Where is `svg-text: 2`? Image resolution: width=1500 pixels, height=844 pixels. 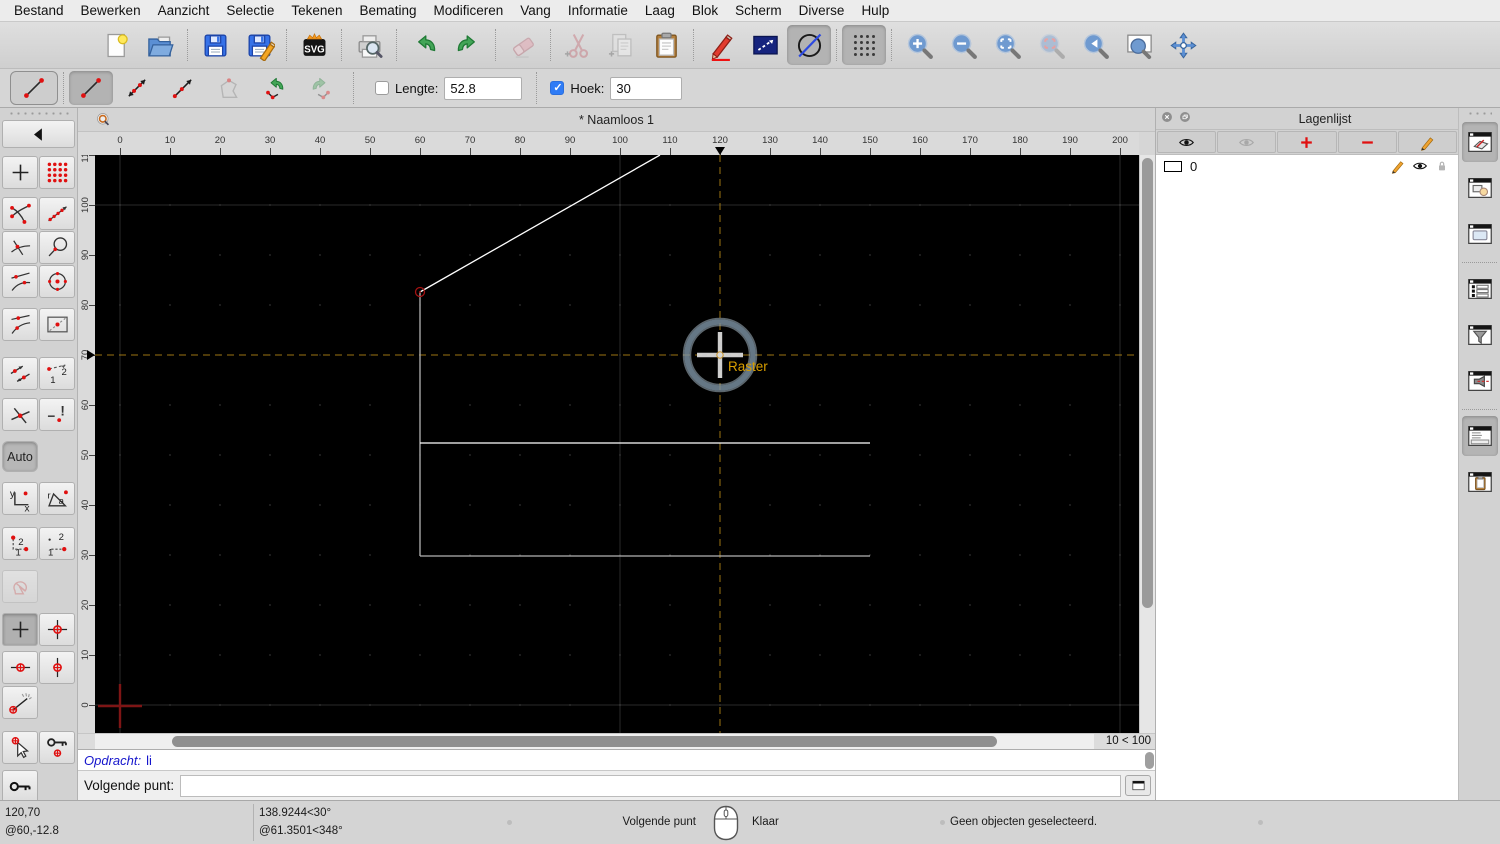
svg-text: 2 is located at coordinates (60, 537).